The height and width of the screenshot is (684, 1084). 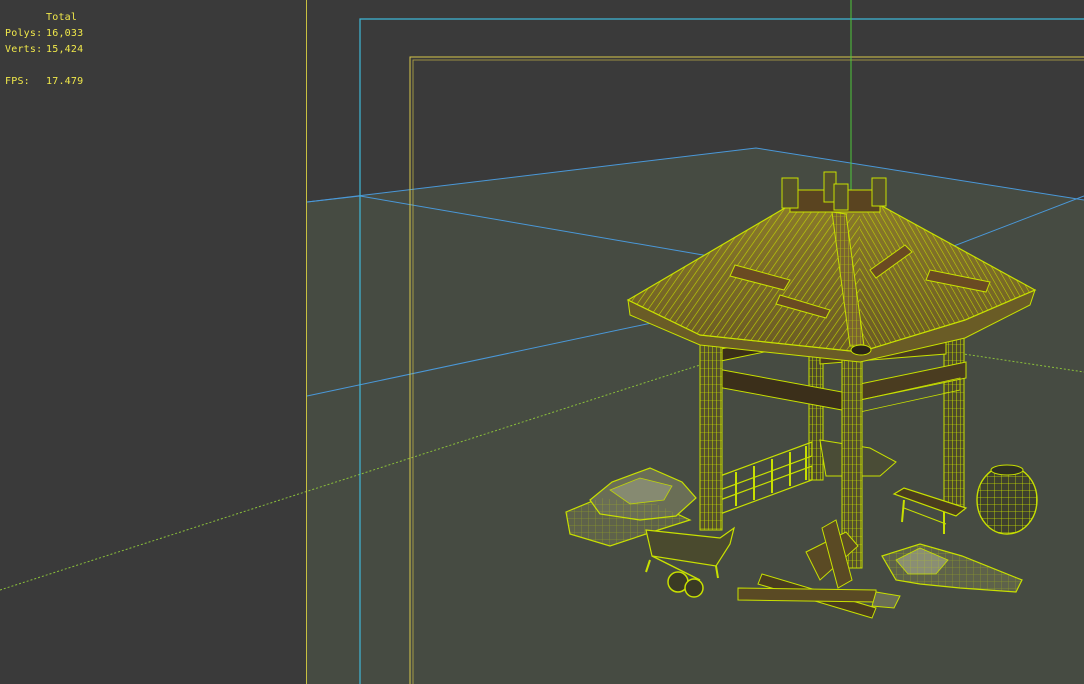 What do you see at coordinates (1007, 499) in the screenshot?
I see `woven-basket` at bounding box center [1007, 499].